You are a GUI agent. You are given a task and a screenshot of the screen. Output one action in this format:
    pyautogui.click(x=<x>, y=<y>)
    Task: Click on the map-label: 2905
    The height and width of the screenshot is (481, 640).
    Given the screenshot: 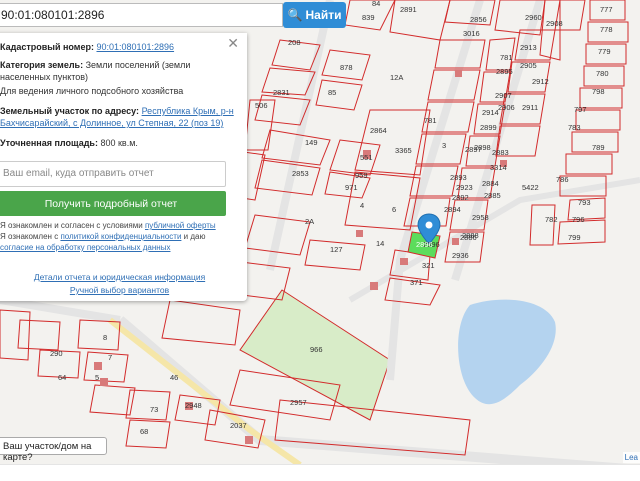 What is the action you would take?
    pyautogui.click(x=528, y=65)
    